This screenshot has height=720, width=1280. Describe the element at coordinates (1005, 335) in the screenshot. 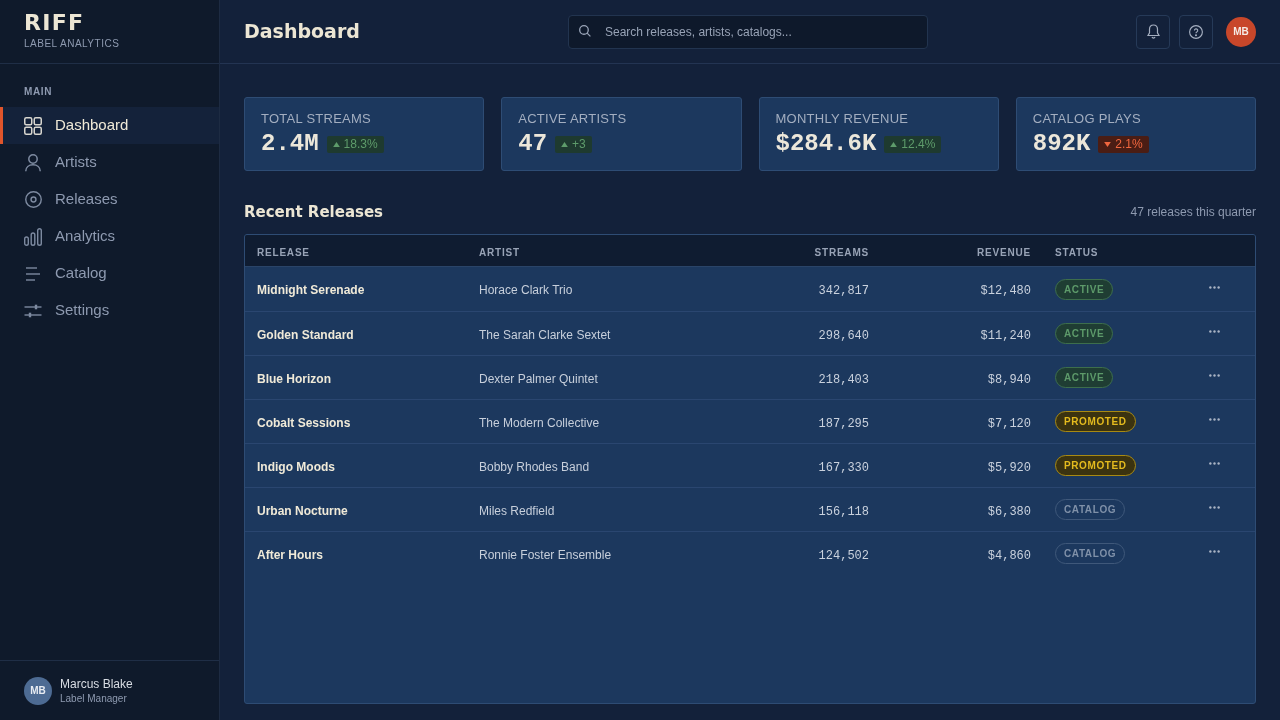

I see `revenue-amount: $11,240` at that location.